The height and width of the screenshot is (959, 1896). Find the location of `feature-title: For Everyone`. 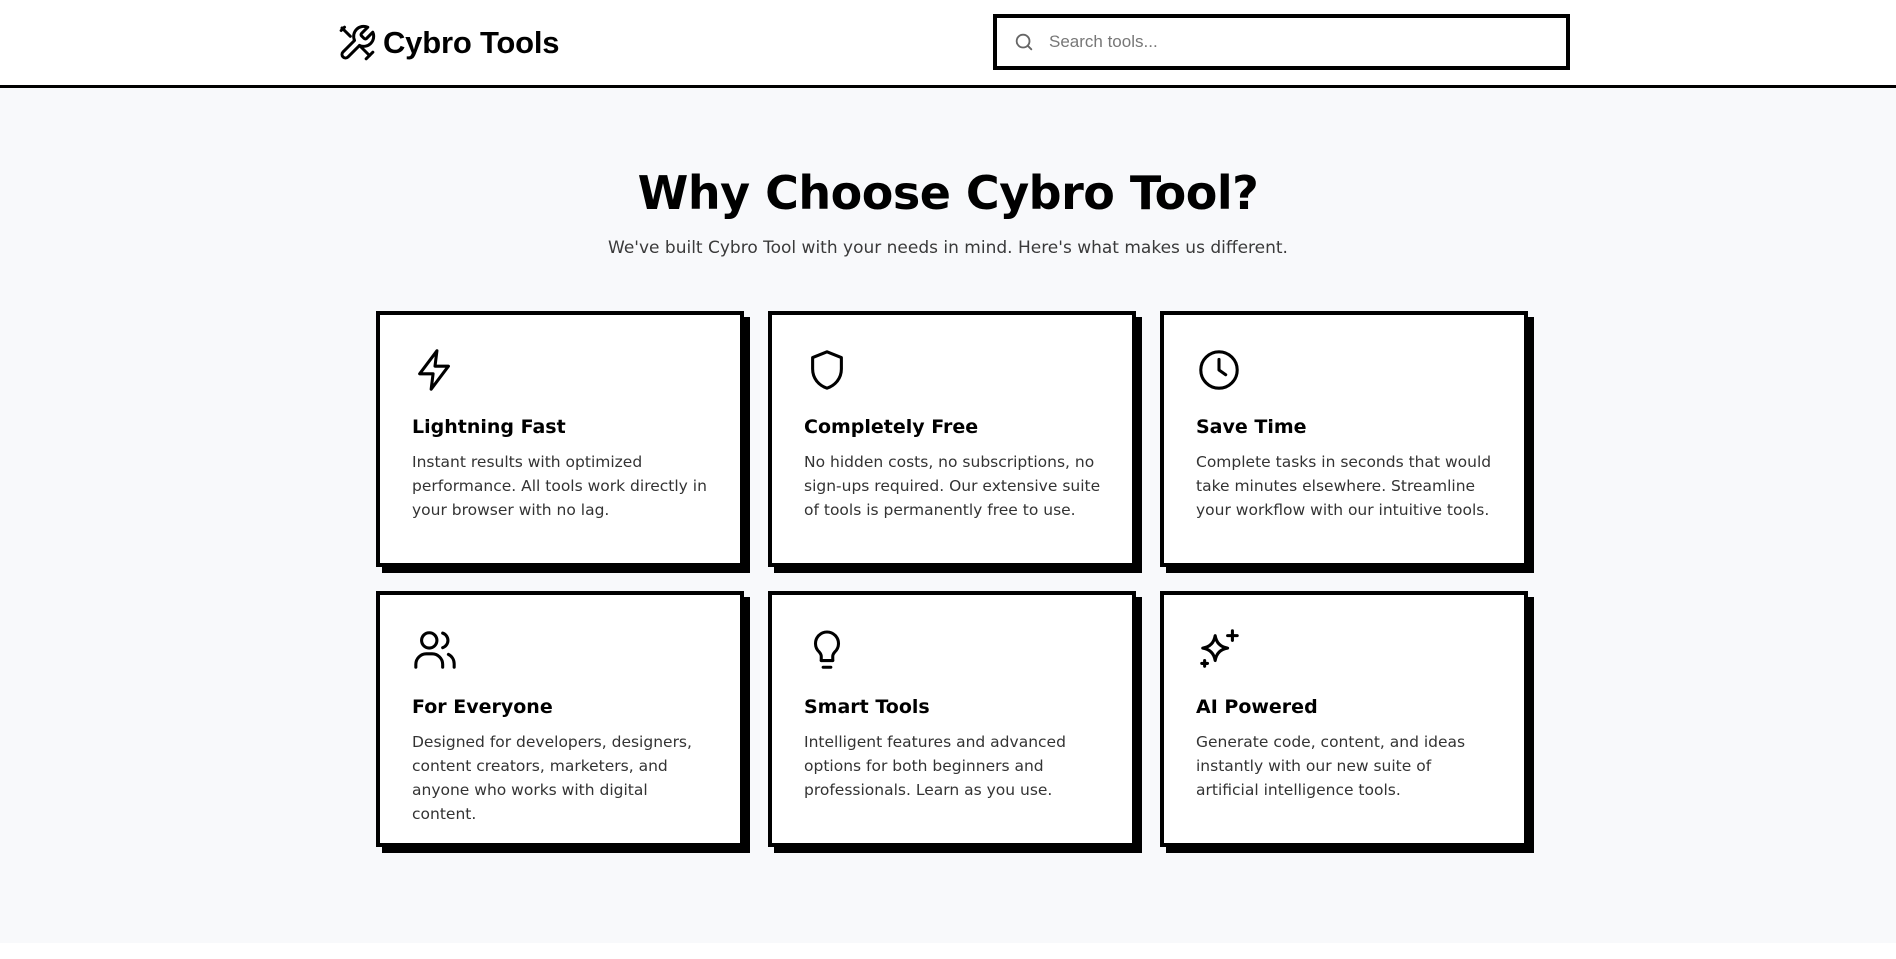

feature-title: For Everyone is located at coordinates (482, 707).